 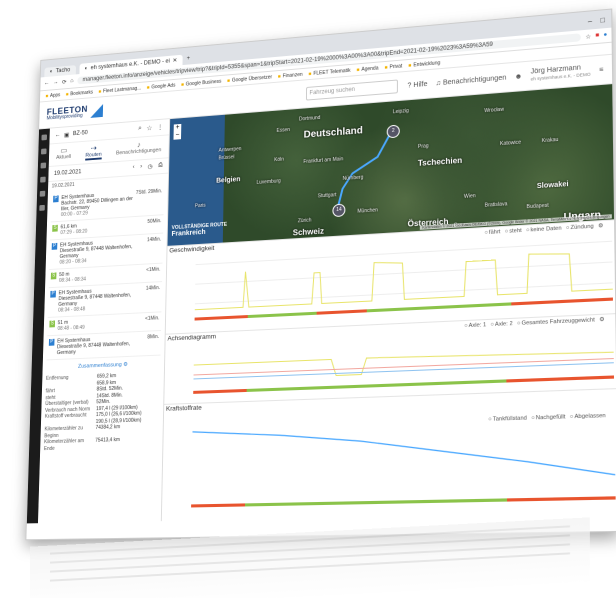 I want to click on city-label: München, so click(x=367, y=211).